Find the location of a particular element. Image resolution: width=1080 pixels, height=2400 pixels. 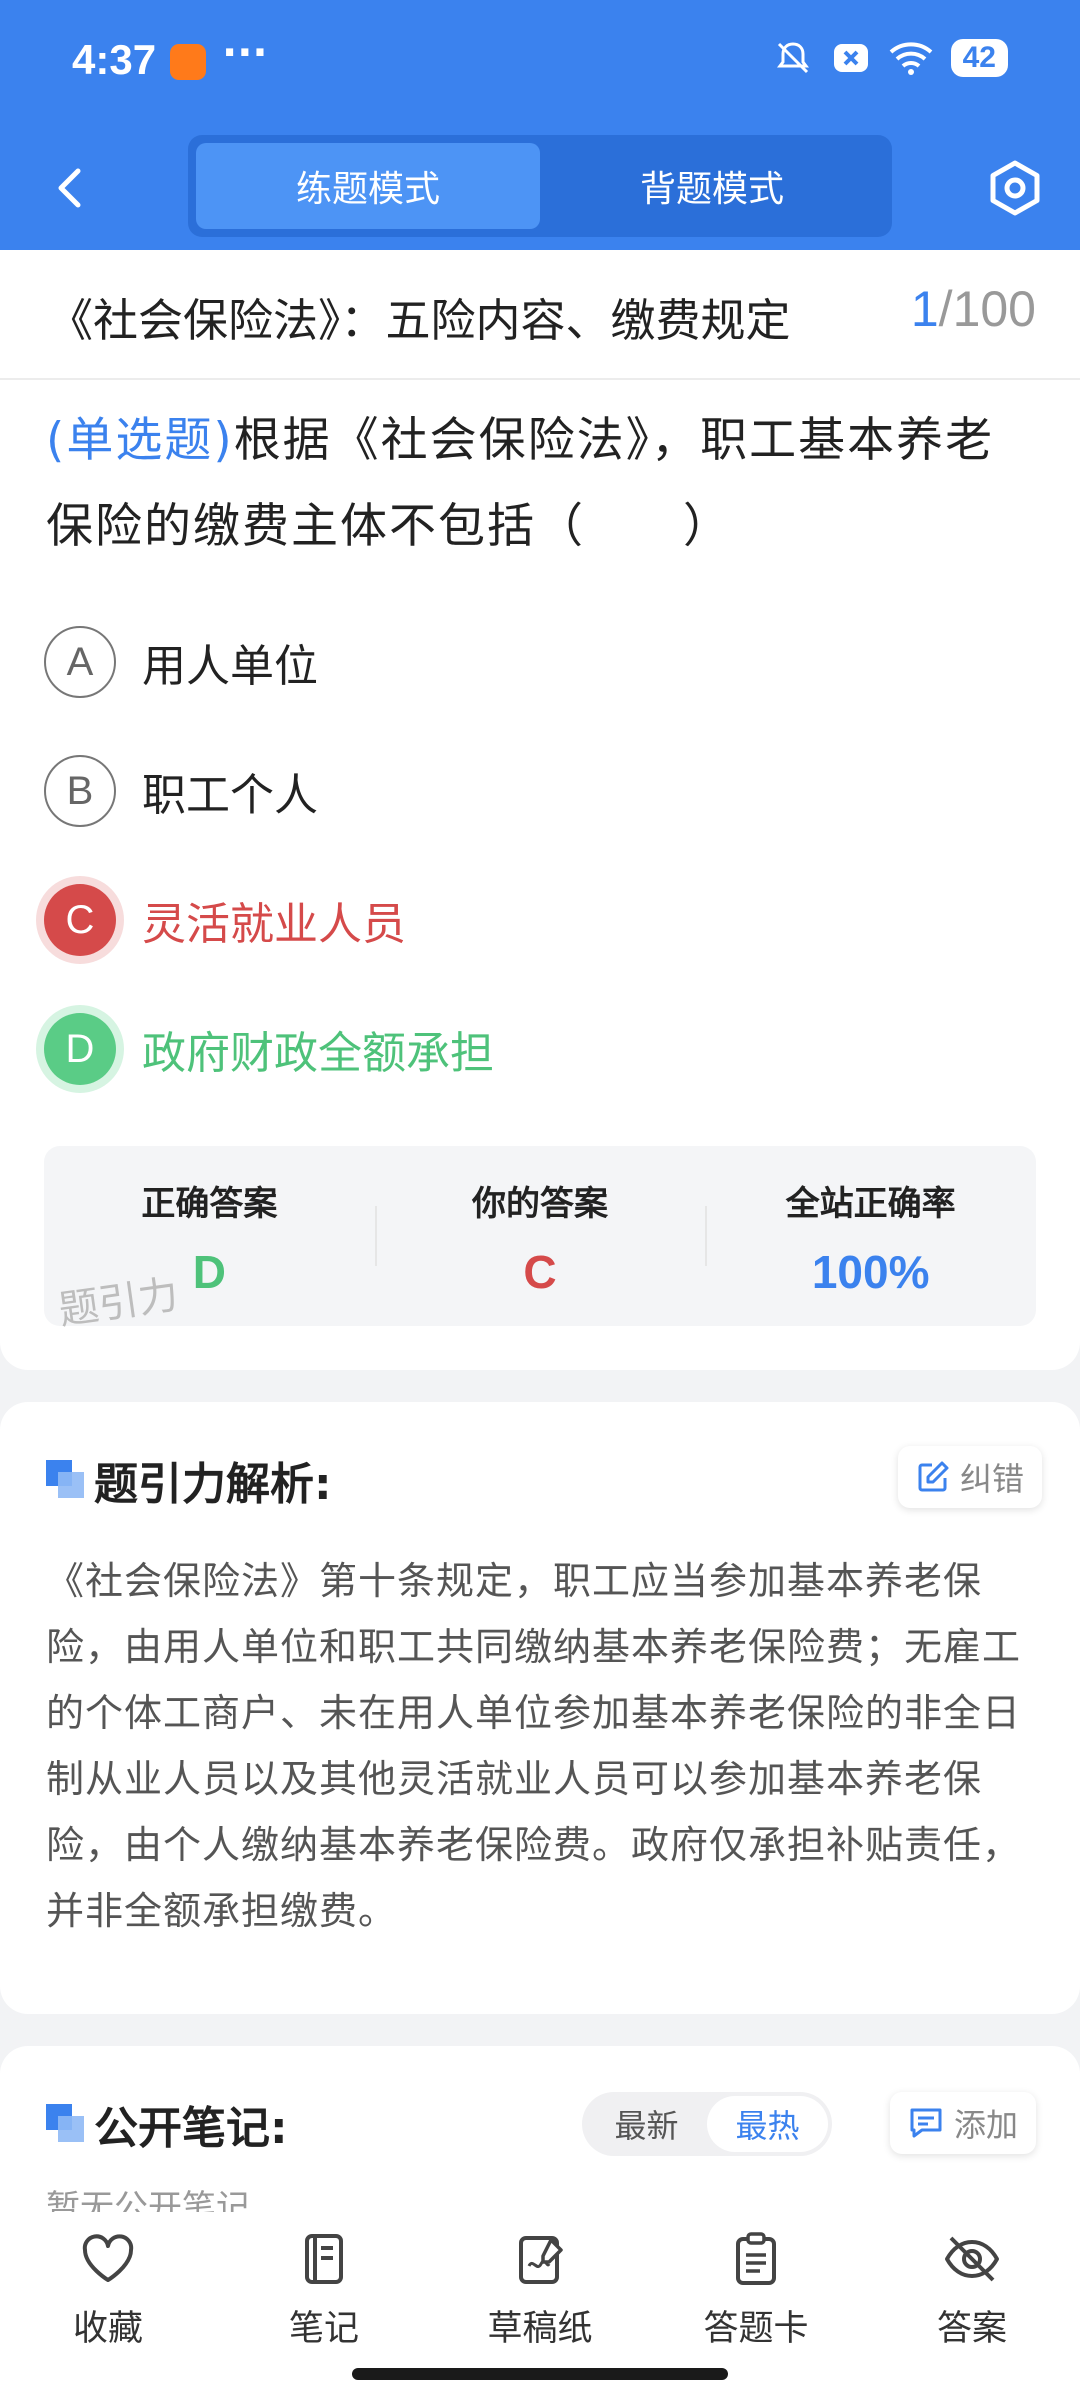

option-text: 政府财政全额承担 is located at coordinates (318, 1053).